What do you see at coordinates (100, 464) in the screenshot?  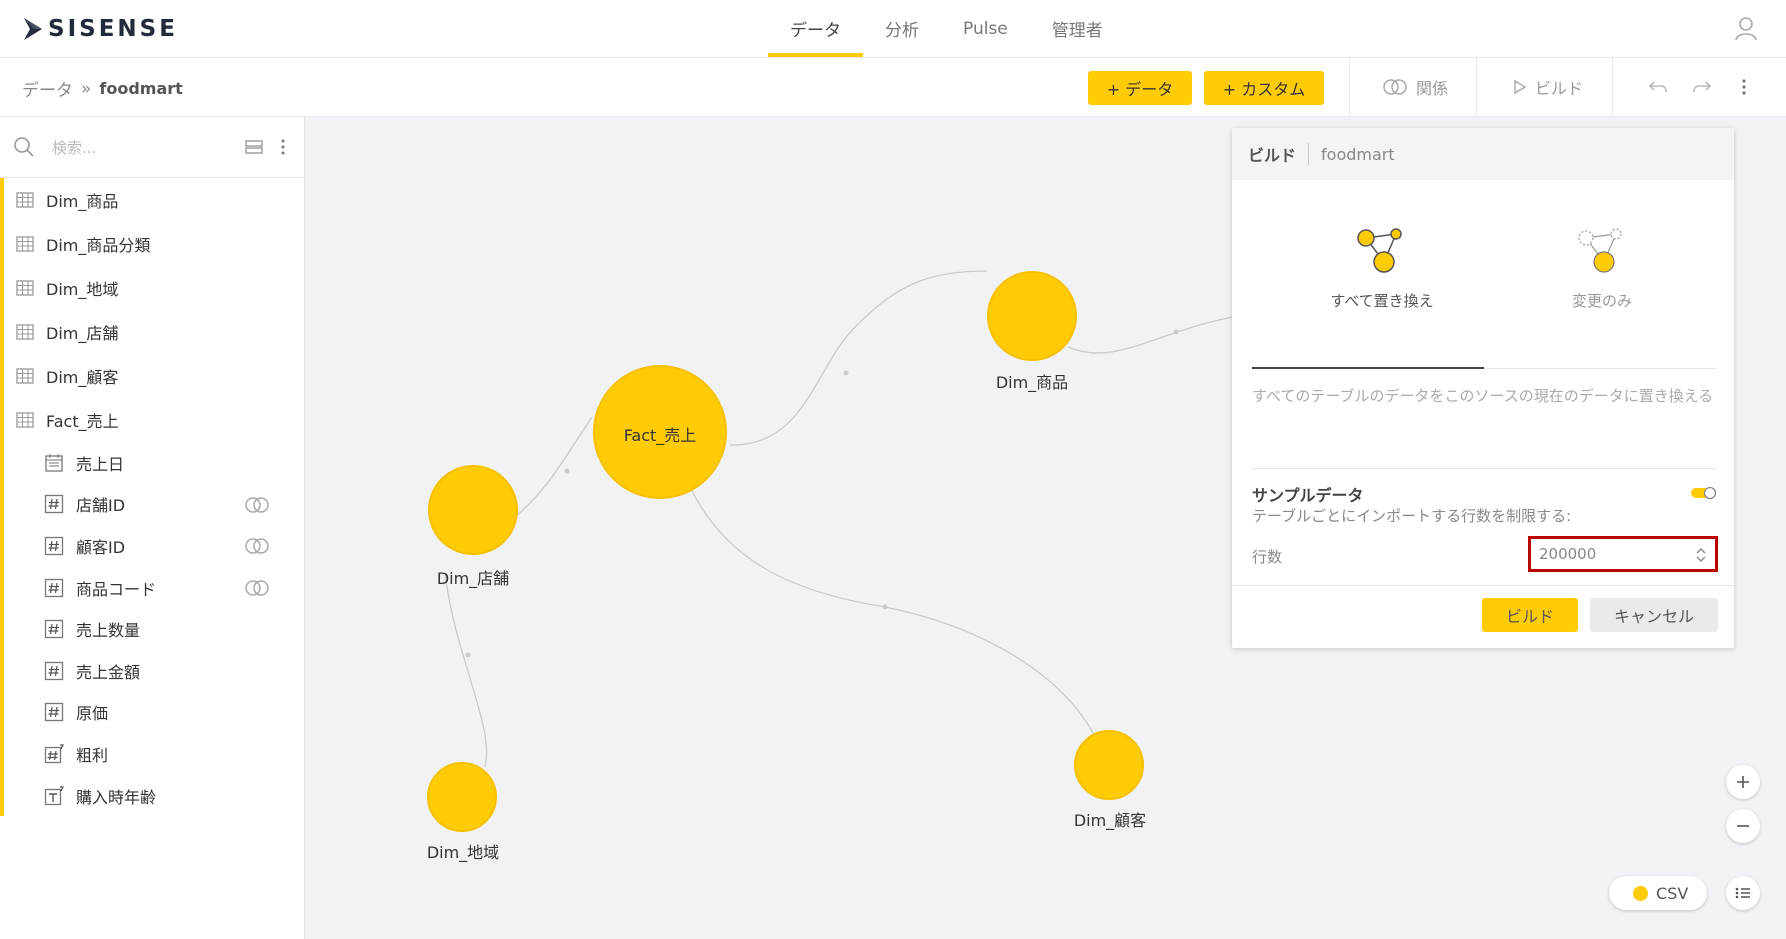 I see `field-name: 売上日` at bounding box center [100, 464].